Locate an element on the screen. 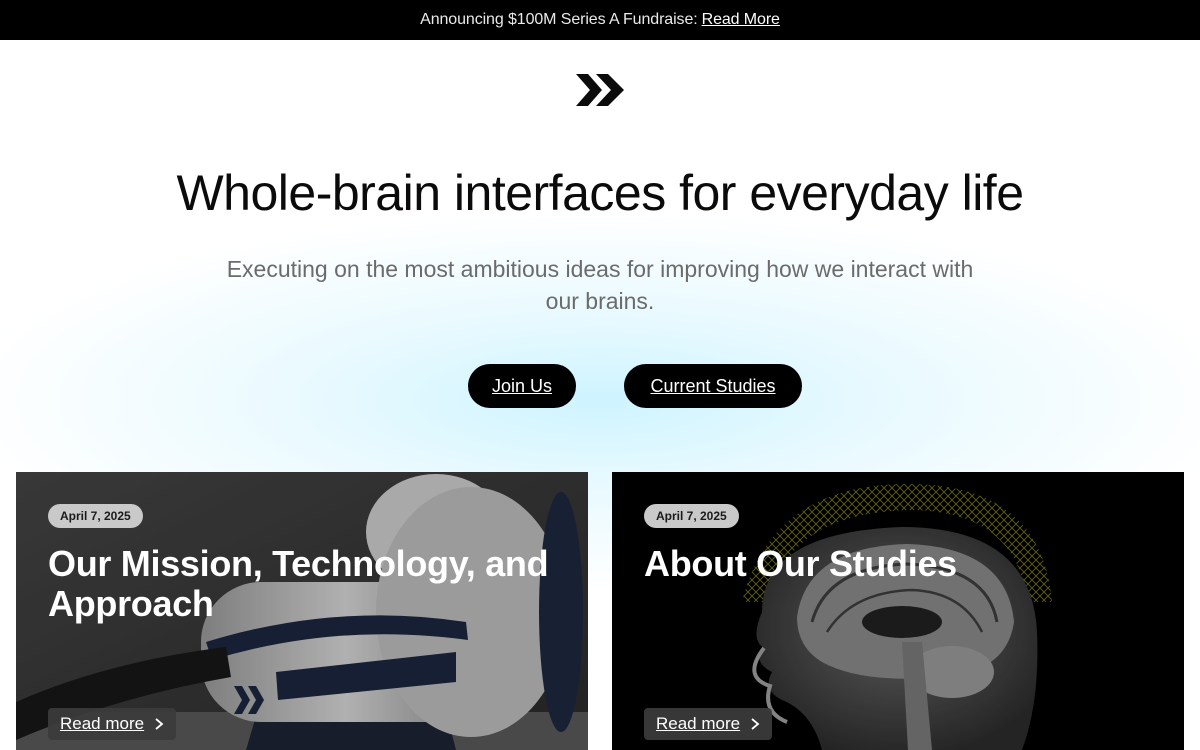  current-studies-button: Current Studies is located at coordinates (713, 386).